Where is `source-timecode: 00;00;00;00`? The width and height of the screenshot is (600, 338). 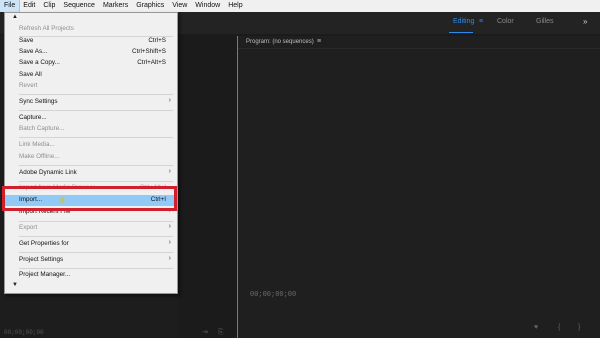 source-timecode: 00;00;00;00 is located at coordinates (24, 332).